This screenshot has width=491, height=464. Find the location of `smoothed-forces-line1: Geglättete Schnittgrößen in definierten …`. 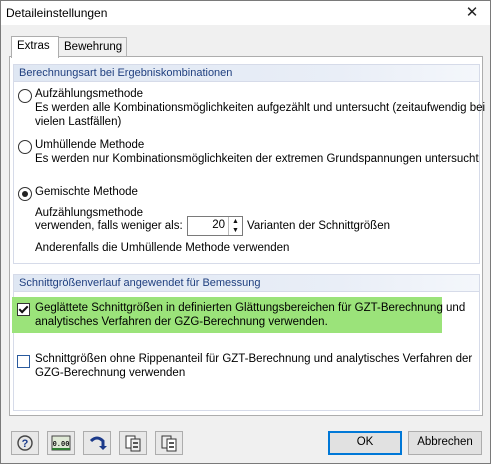

smoothed-forces-line1: Geglättete Schnittgrößen in definierten … is located at coordinates (250, 308).